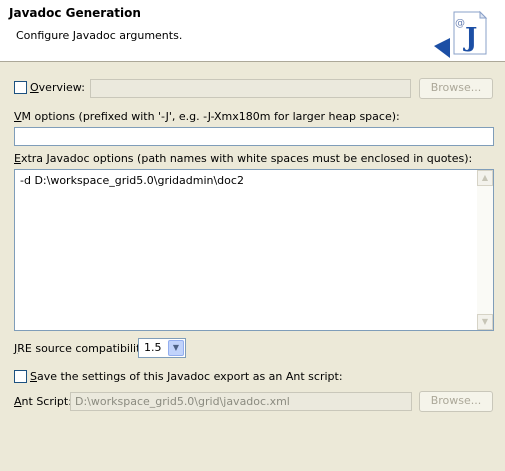 This screenshot has width=505, height=471. Describe the element at coordinates (75, 13) in the screenshot. I see `wizard-title: Javadoc Generation` at that location.